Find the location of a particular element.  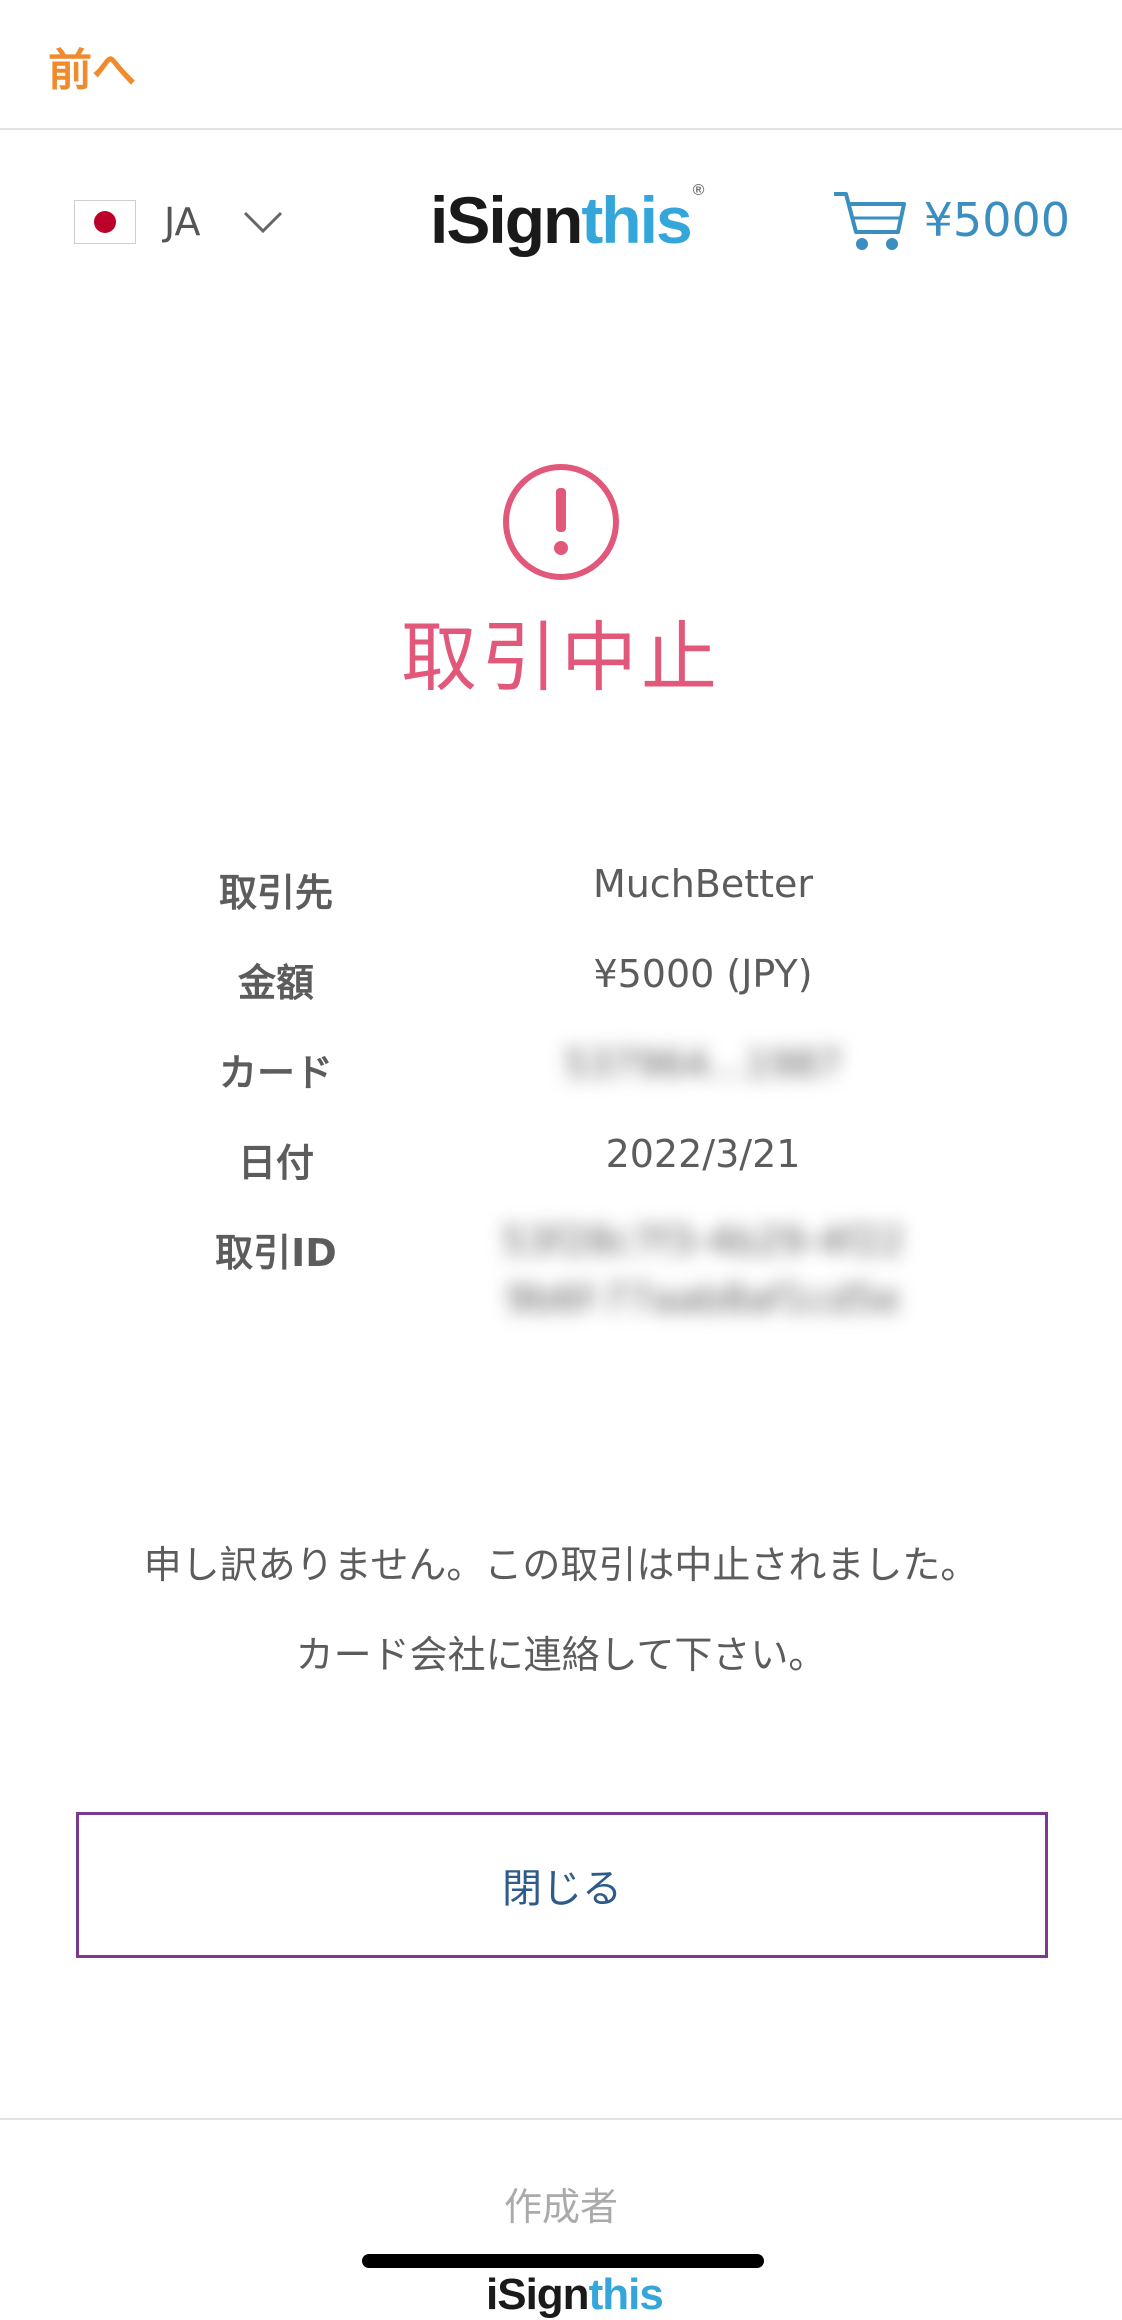

chevron-down-icon is located at coordinates (262, 222).